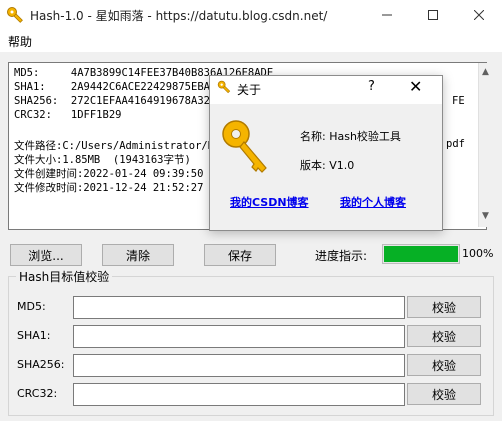 Image resolution: width=502 pixels, height=421 pixels. What do you see at coordinates (327, 165) in the screenshot?
I see `app-version-text: 版本: V1.0` at bounding box center [327, 165].